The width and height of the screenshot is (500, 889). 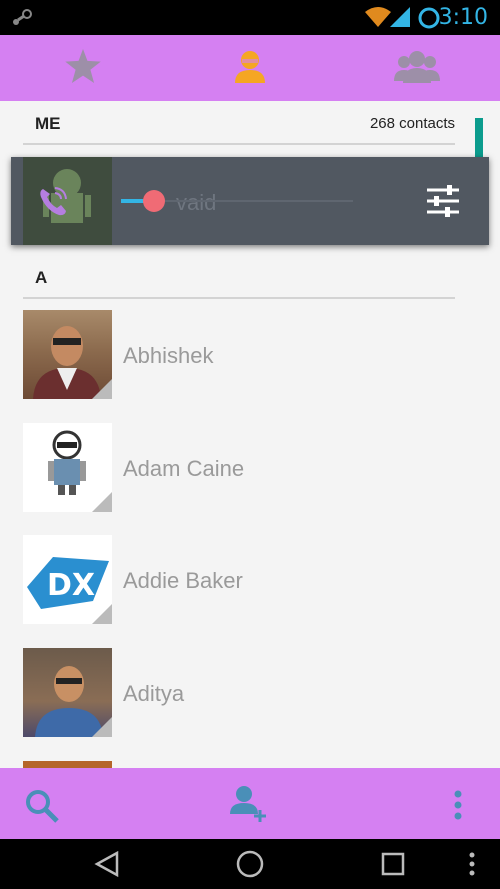 I want to click on contact-name: Adam Caine, so click(x=184, y=468).